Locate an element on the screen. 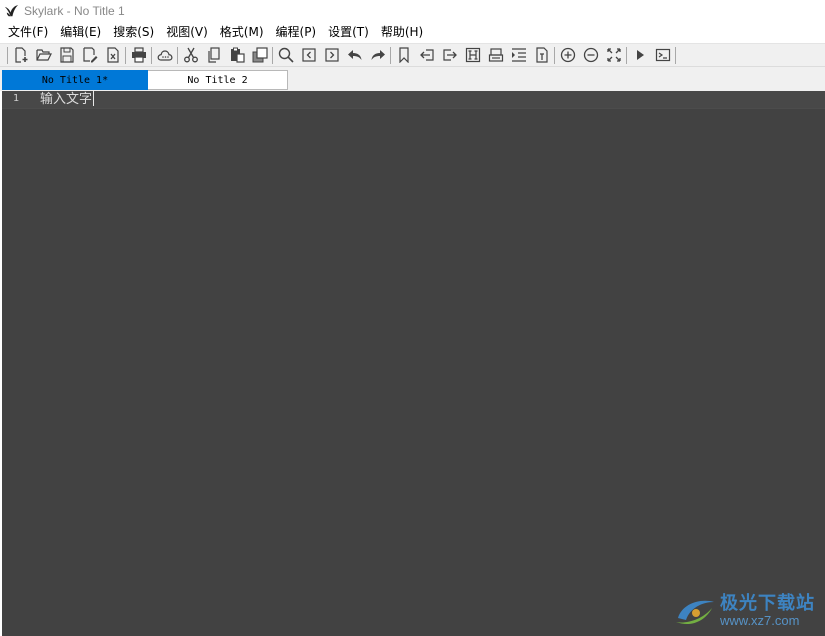 Image resolution: width=825 pixels, height=636 pixels. print-icon is located at coordinates (138, 55).